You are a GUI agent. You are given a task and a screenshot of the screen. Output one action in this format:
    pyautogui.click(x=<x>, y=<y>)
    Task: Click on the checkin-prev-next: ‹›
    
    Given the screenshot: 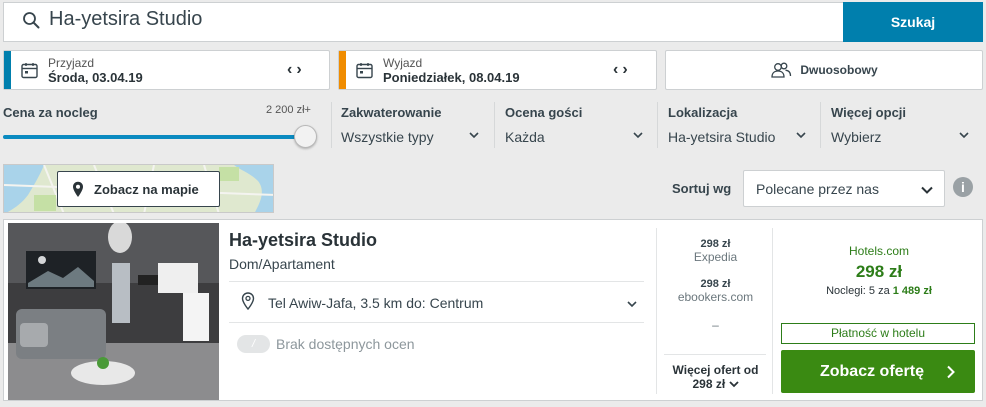 What is the action you would take?
    pyautogui.click(x=296, y=70)
    